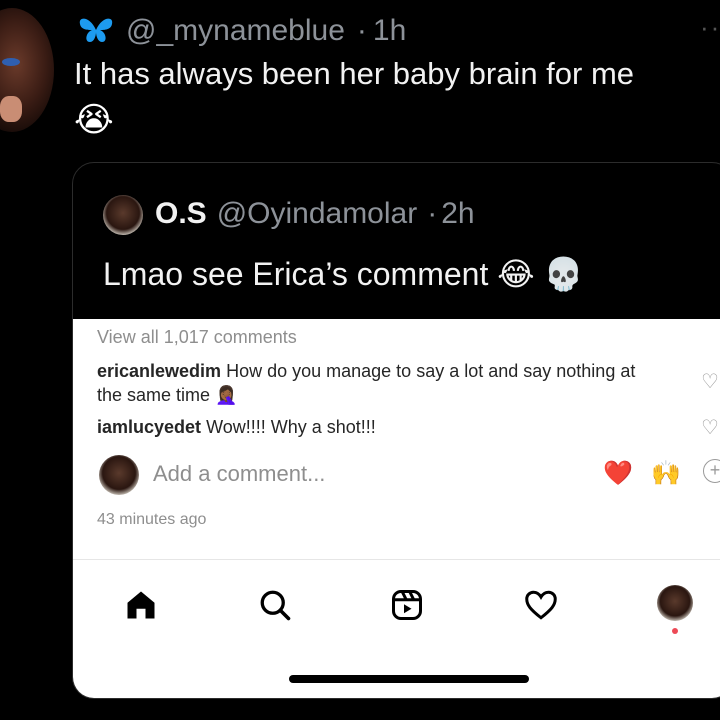 The width and height of the screenshot is (720, 720). What do you see at coordinates (96, 30) in the screenshot?
I see `butterfly-icon` at bounding box center [96, 30].